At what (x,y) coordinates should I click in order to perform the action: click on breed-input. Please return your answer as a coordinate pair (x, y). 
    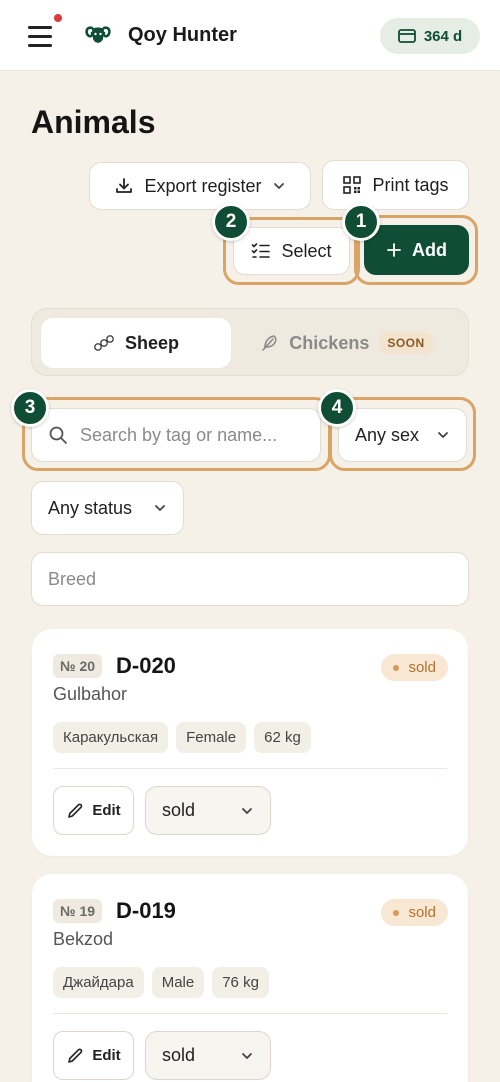
    Looking at the image, I should click on (248, 579).